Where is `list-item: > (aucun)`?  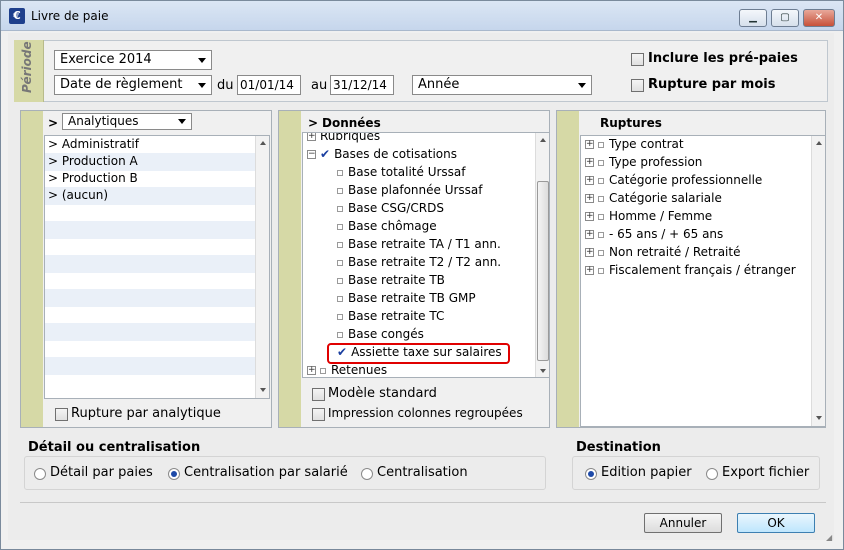
list-item: > (aucun) is located at coordinates (157, 196).